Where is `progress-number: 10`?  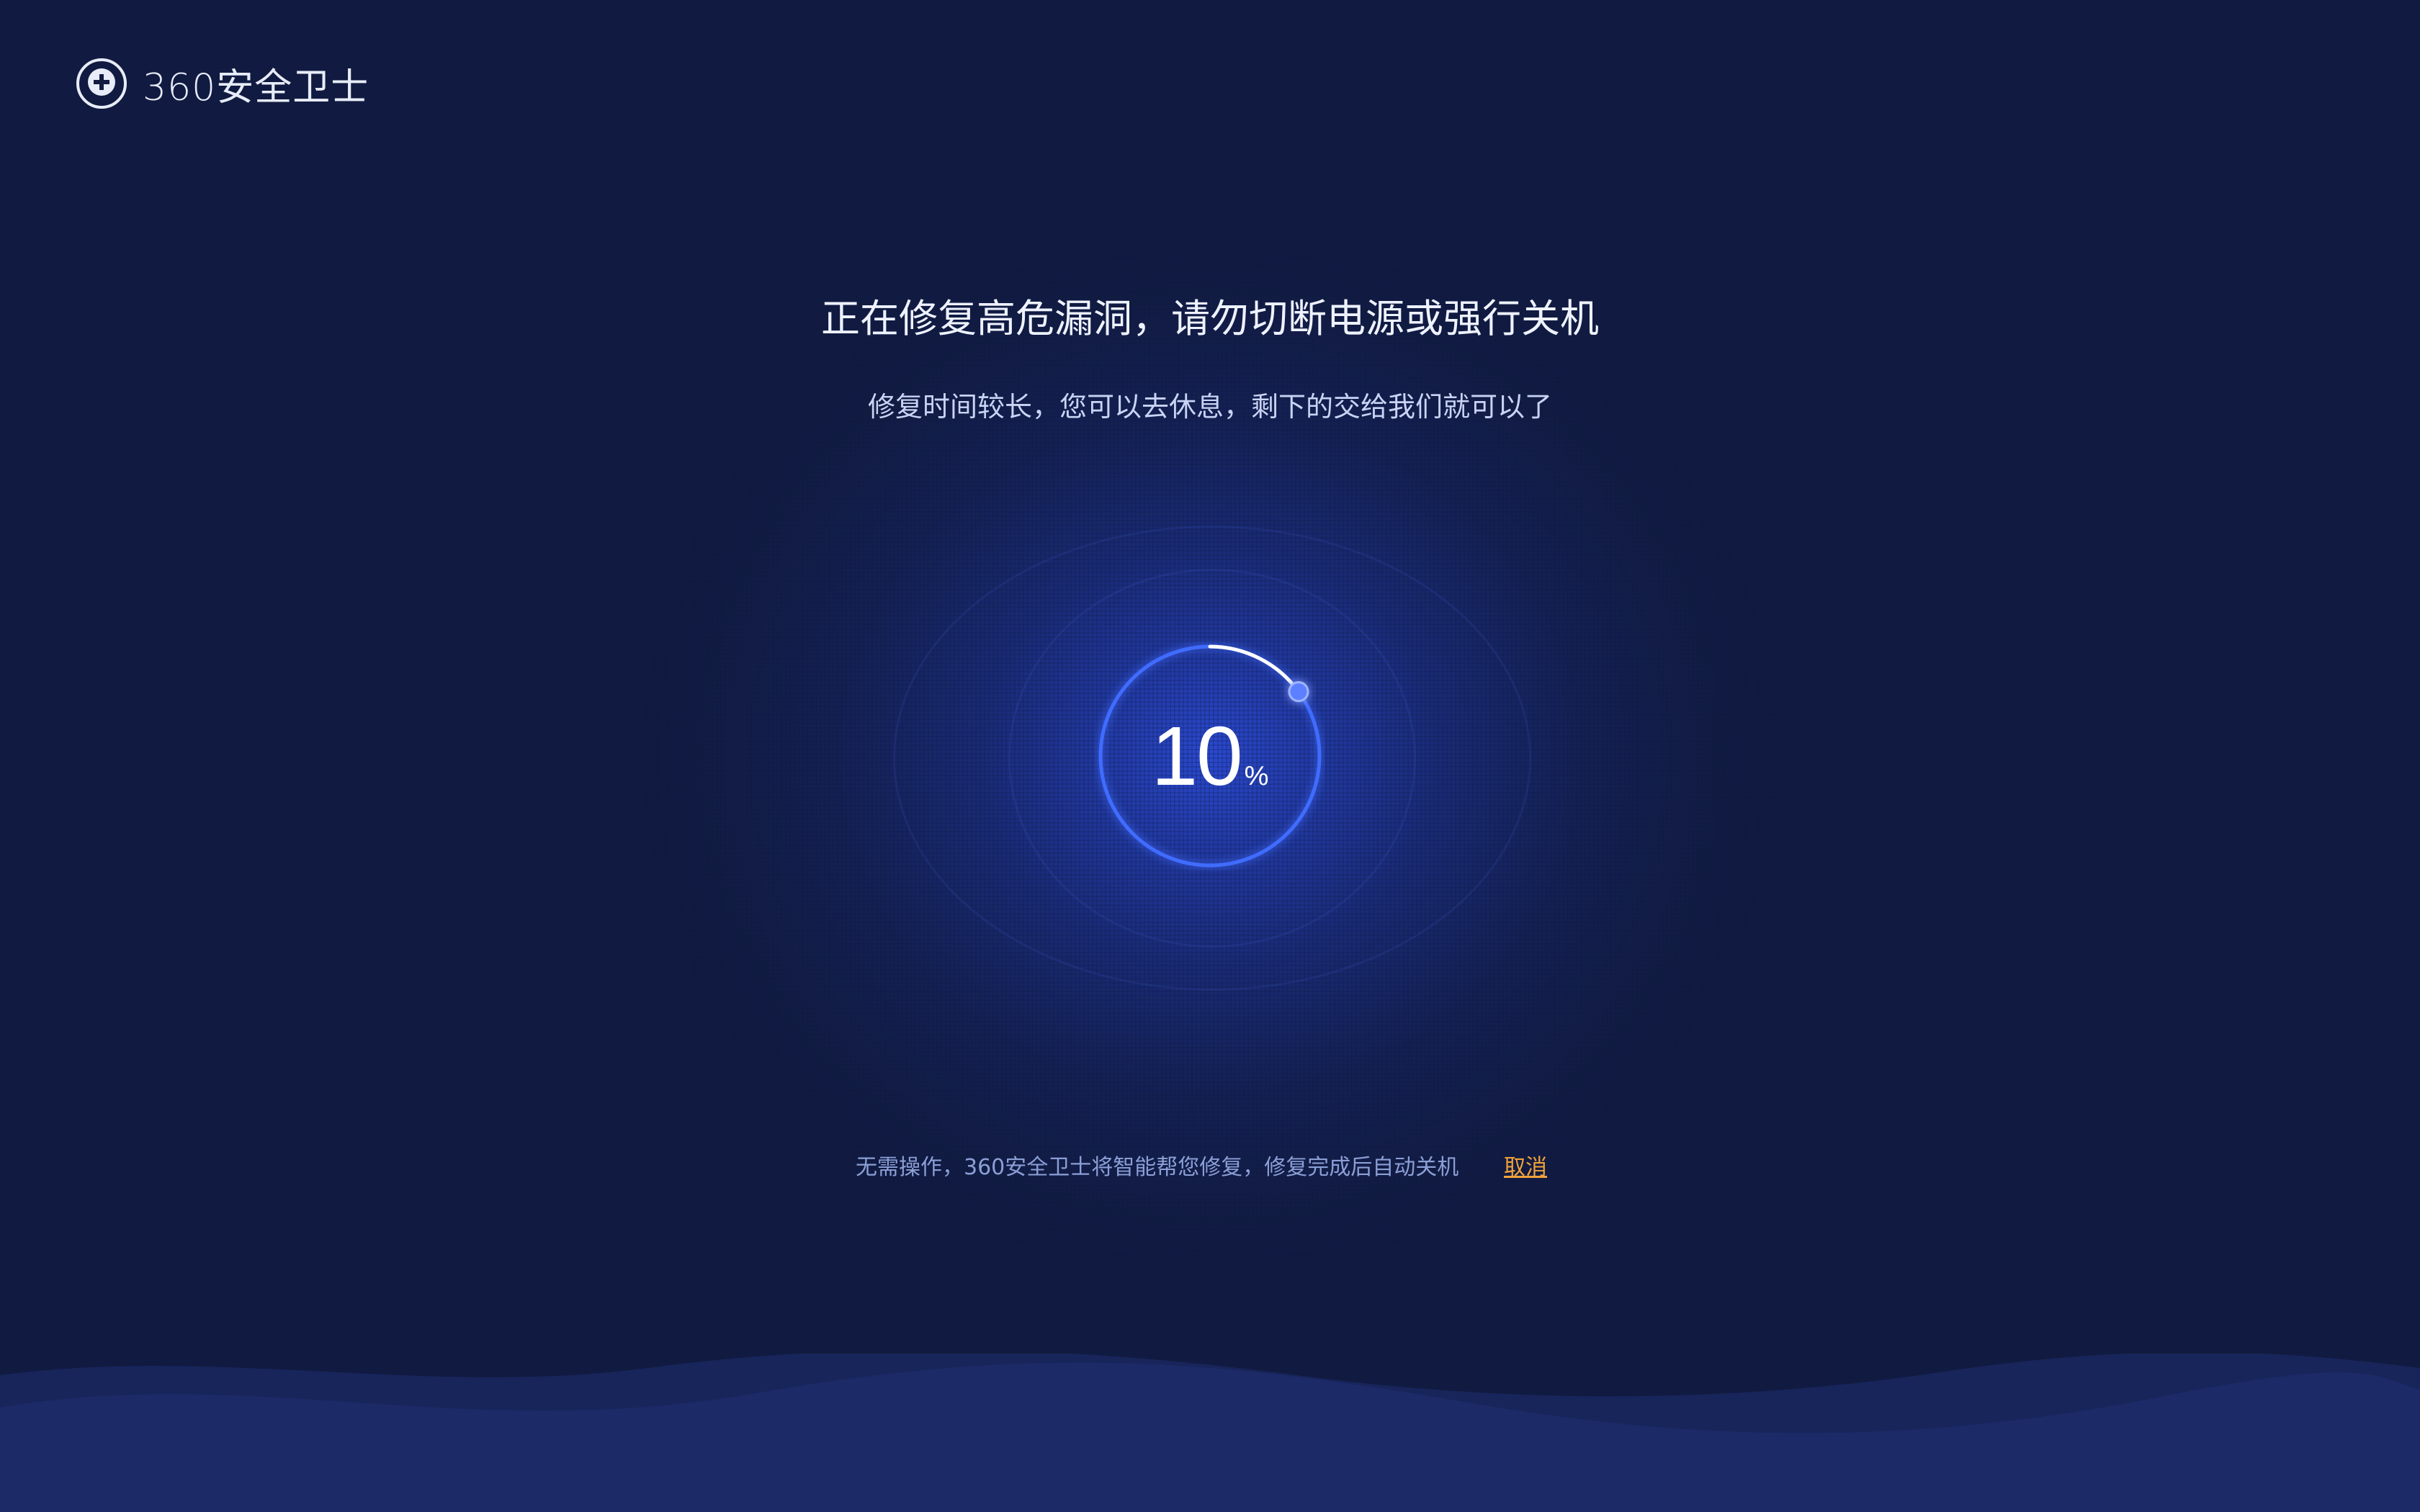 progress-number: 10 is located at coordinates (1197, 756).